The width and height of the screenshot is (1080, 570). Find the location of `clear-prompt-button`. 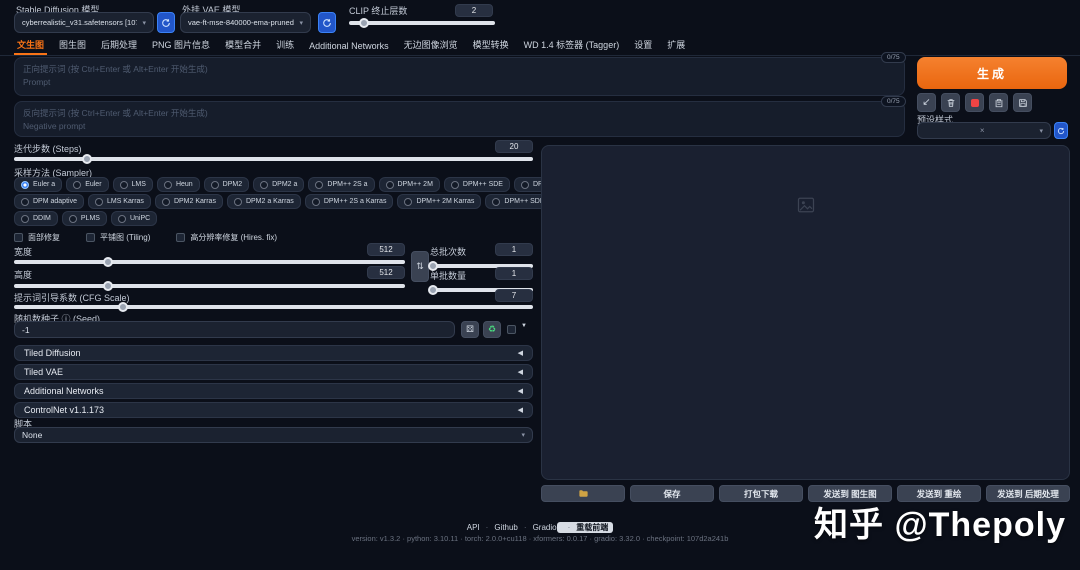

clear-prompt-button is located at coordinates (950, 102).